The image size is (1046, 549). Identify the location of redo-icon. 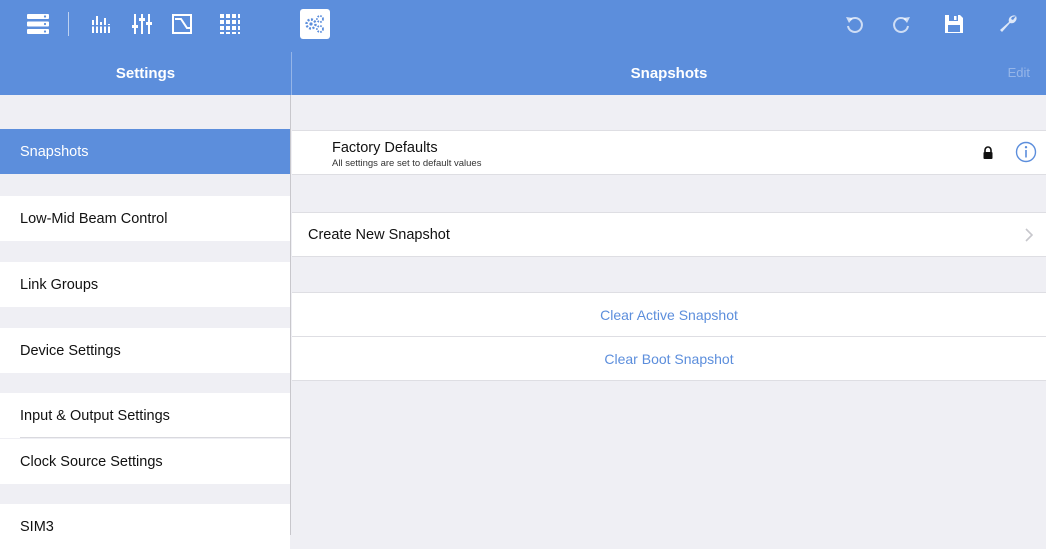
(902, 24).